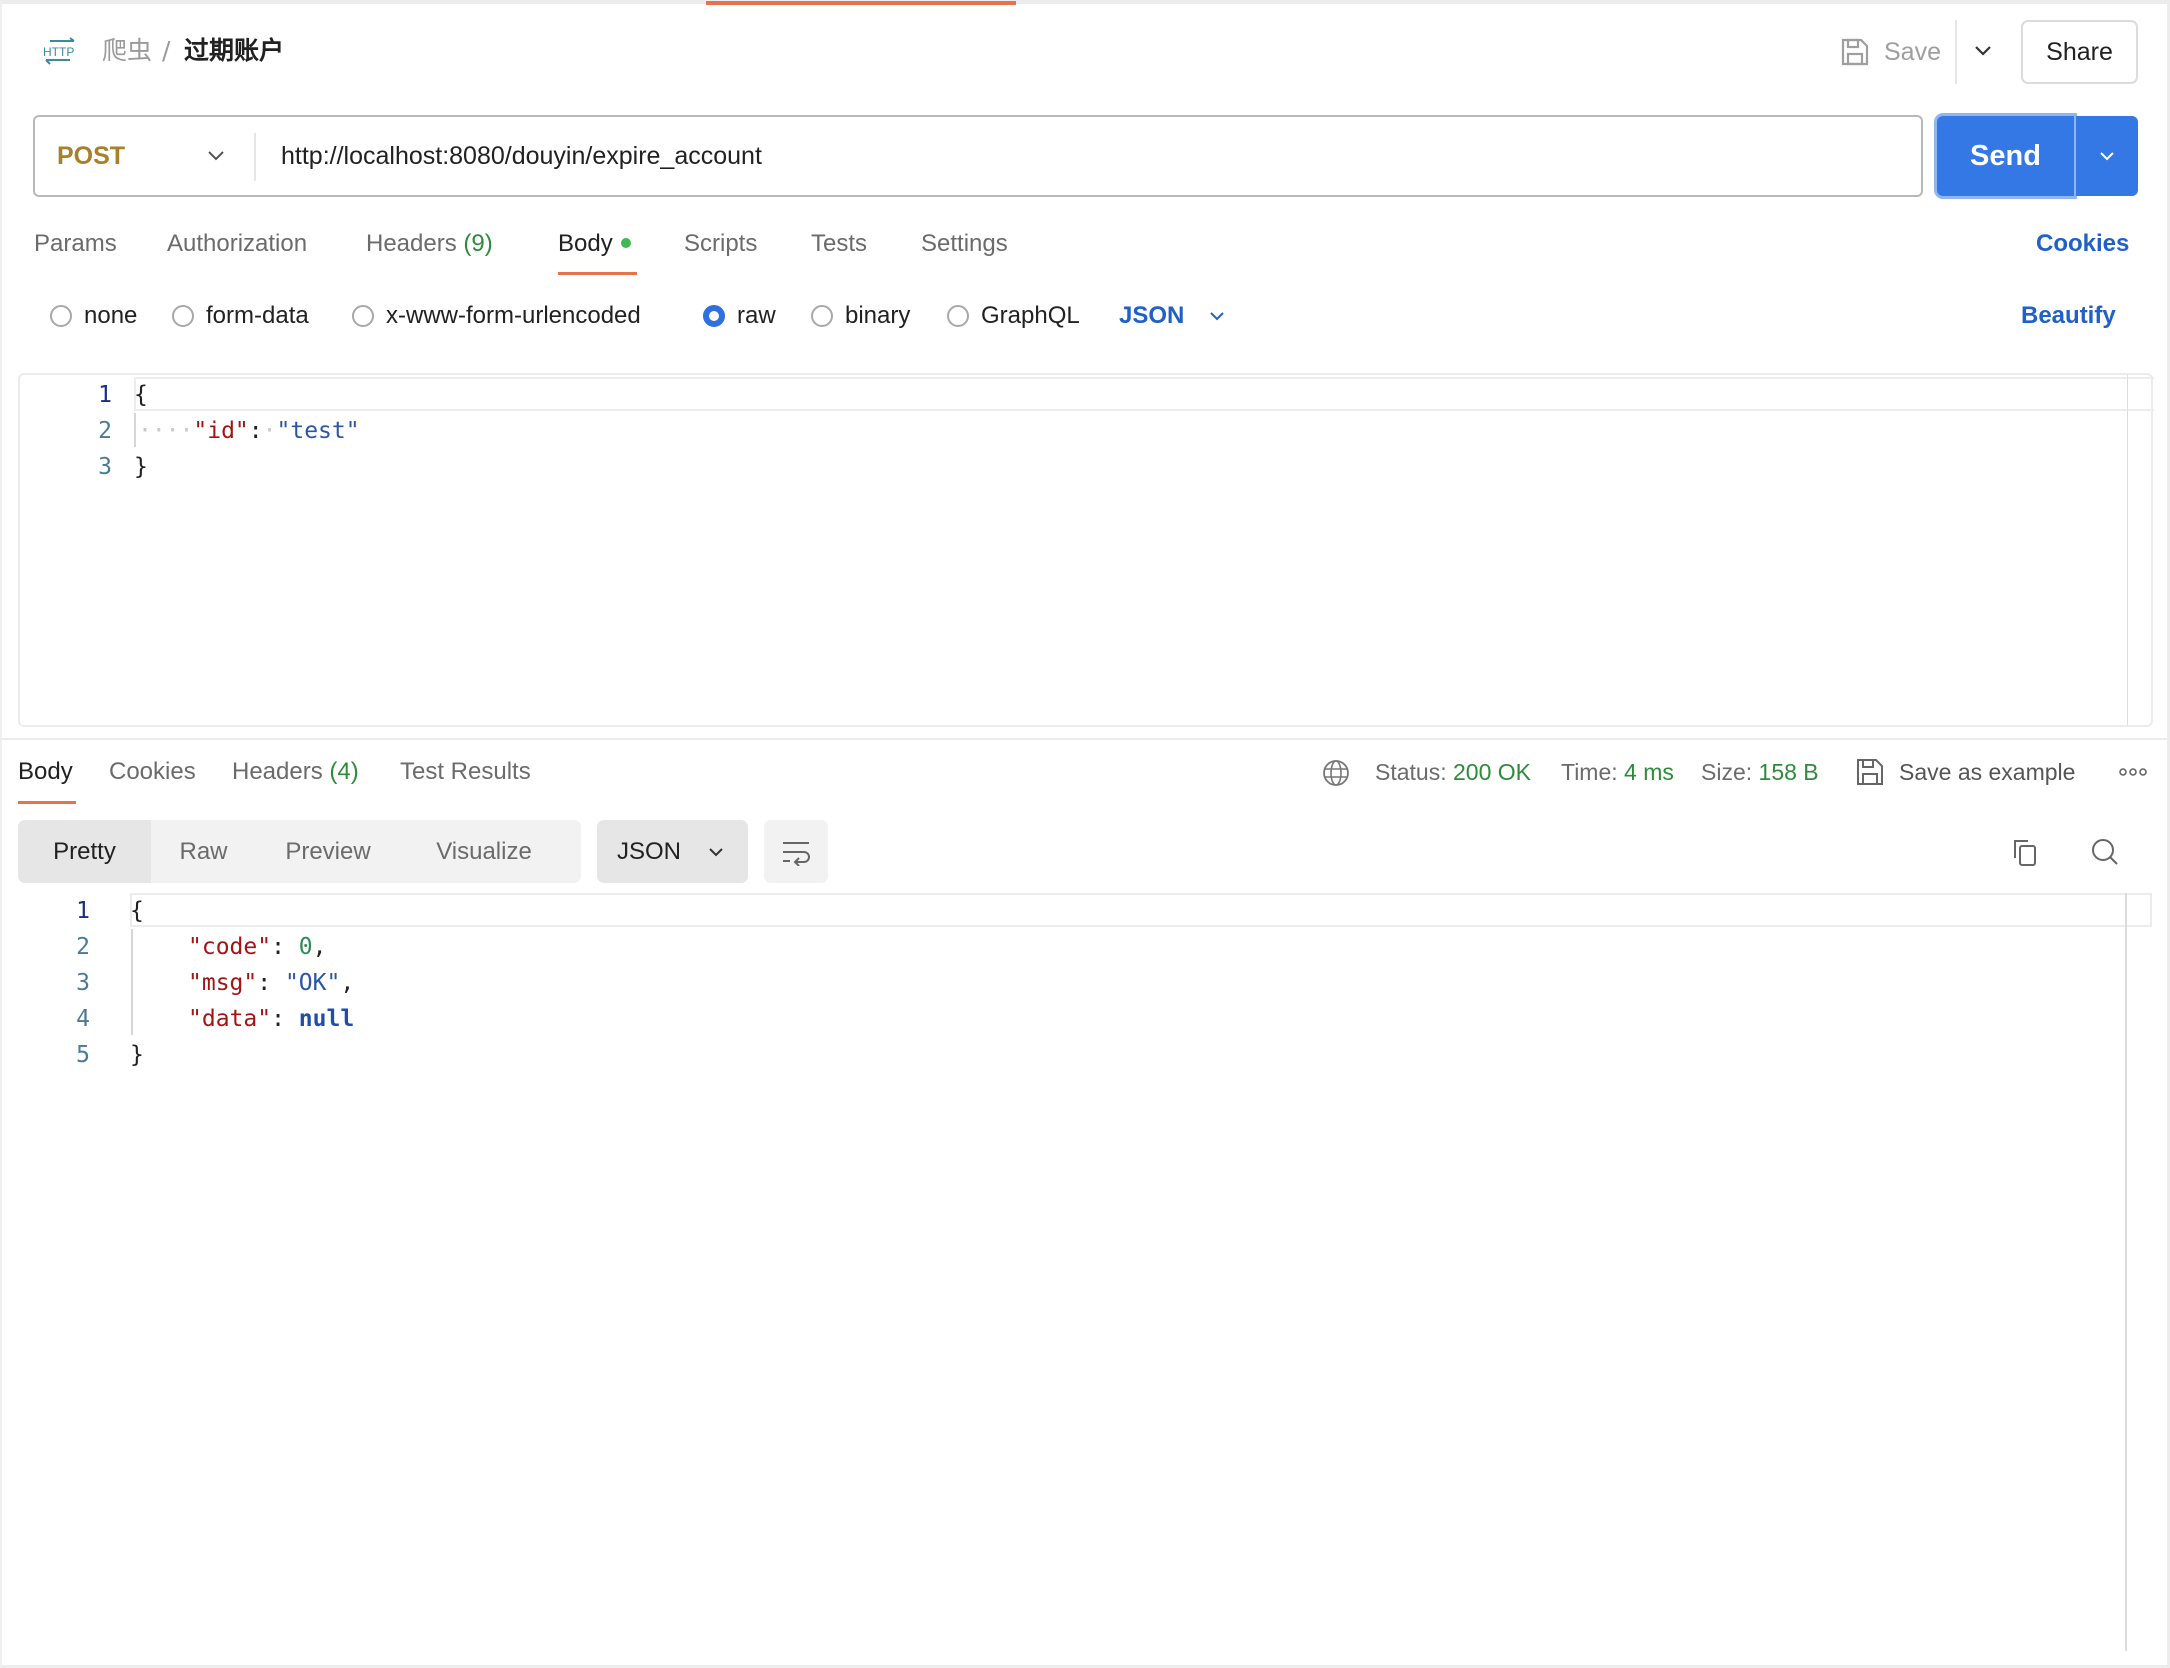  I want to click on radio-label: raw, so click(756, 315).